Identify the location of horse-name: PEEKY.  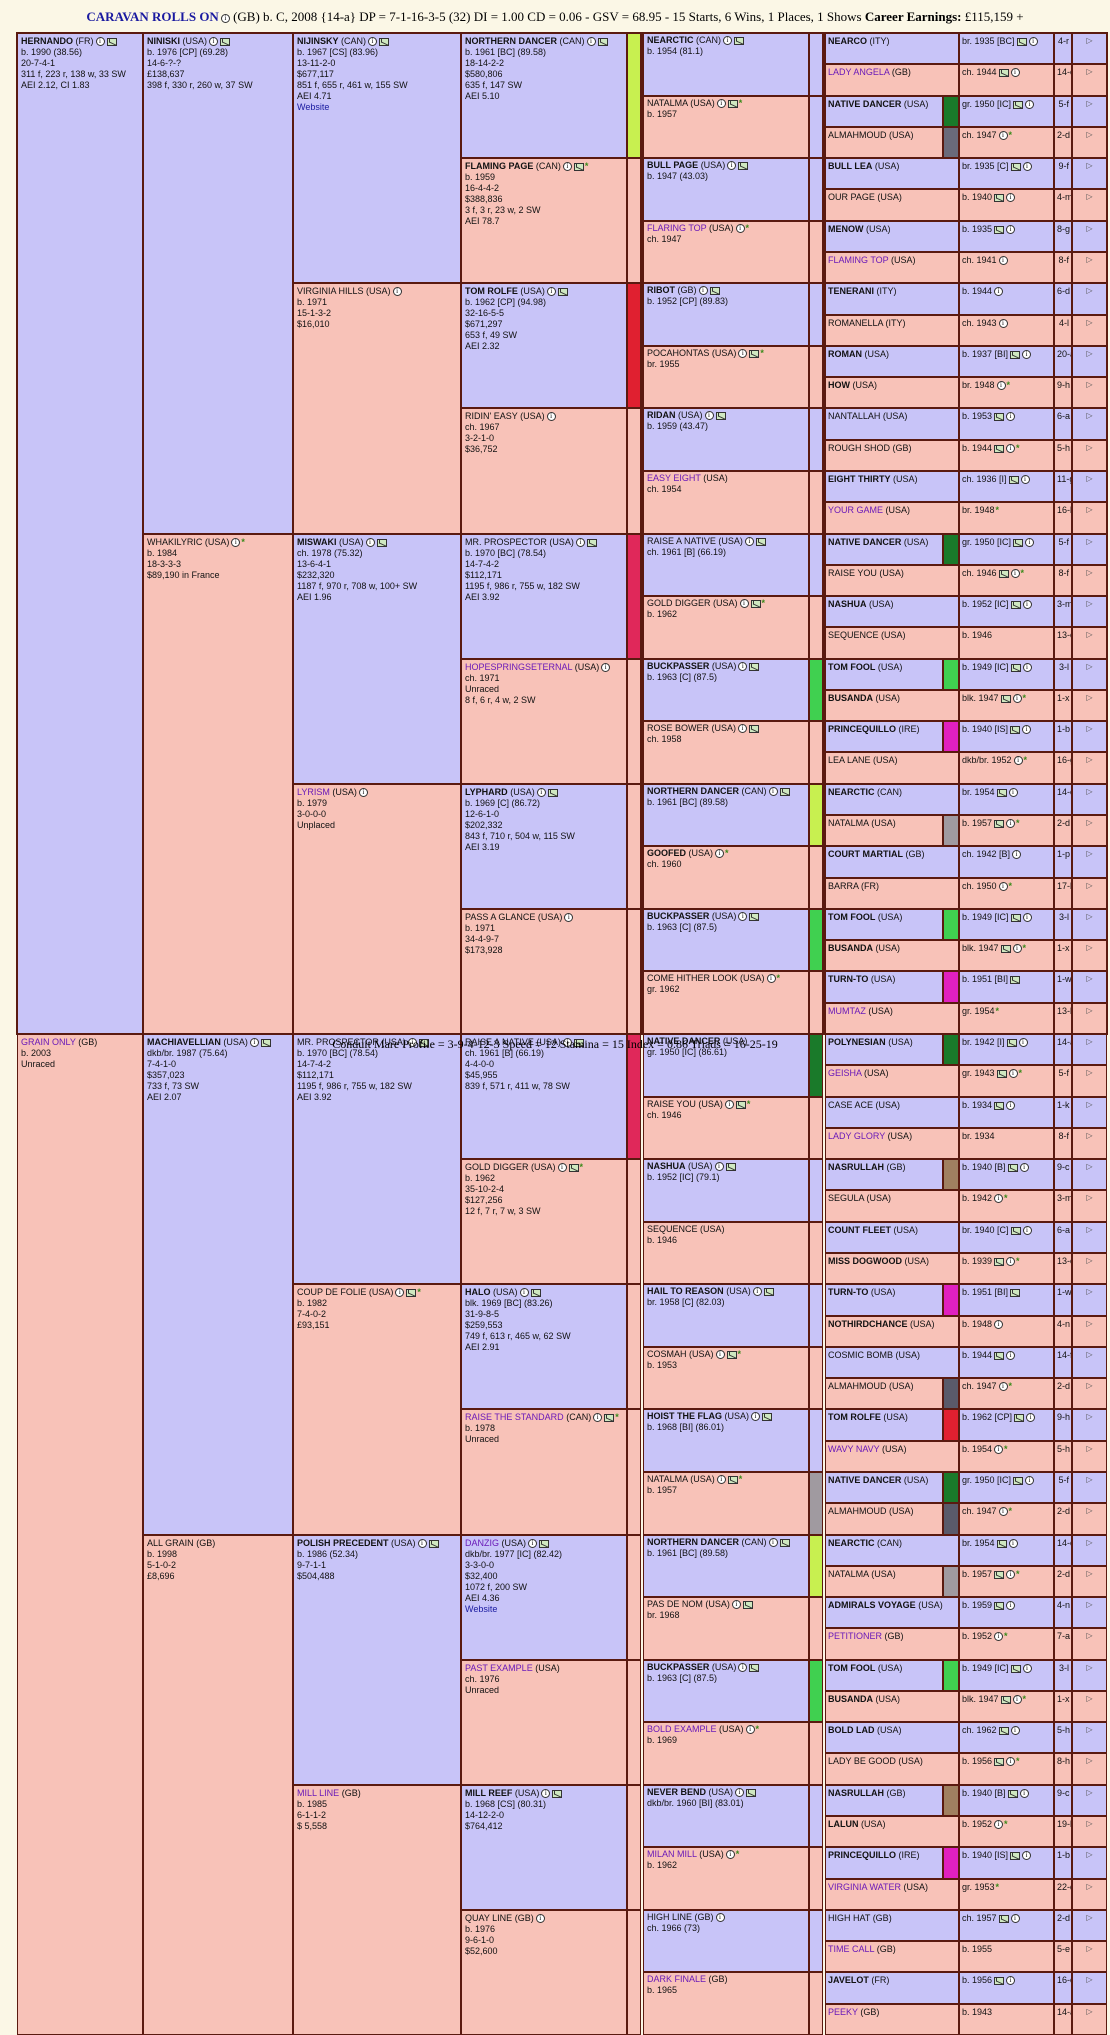
(843, 2012).